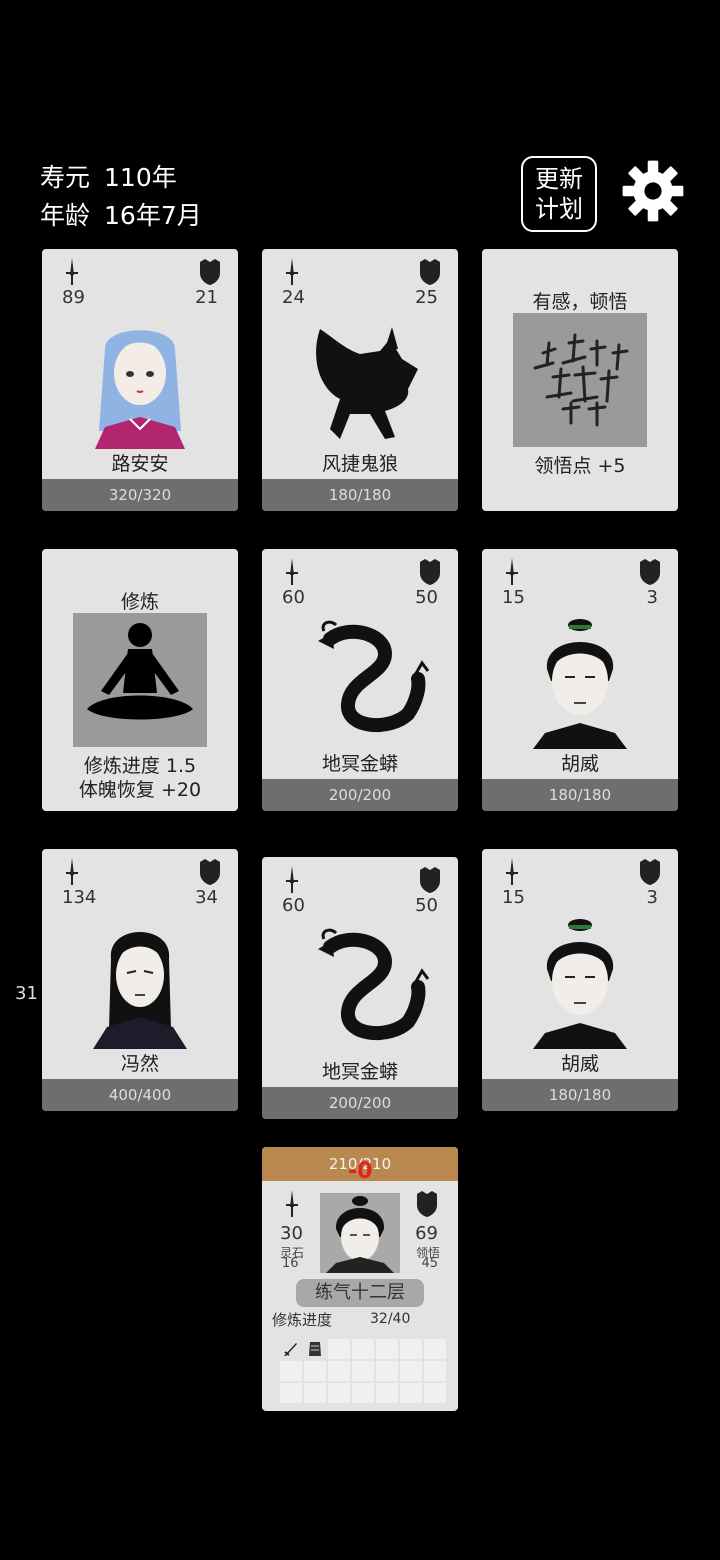 The image size is (720, 1560). I want to click on meditation-image, so click(140, 680).